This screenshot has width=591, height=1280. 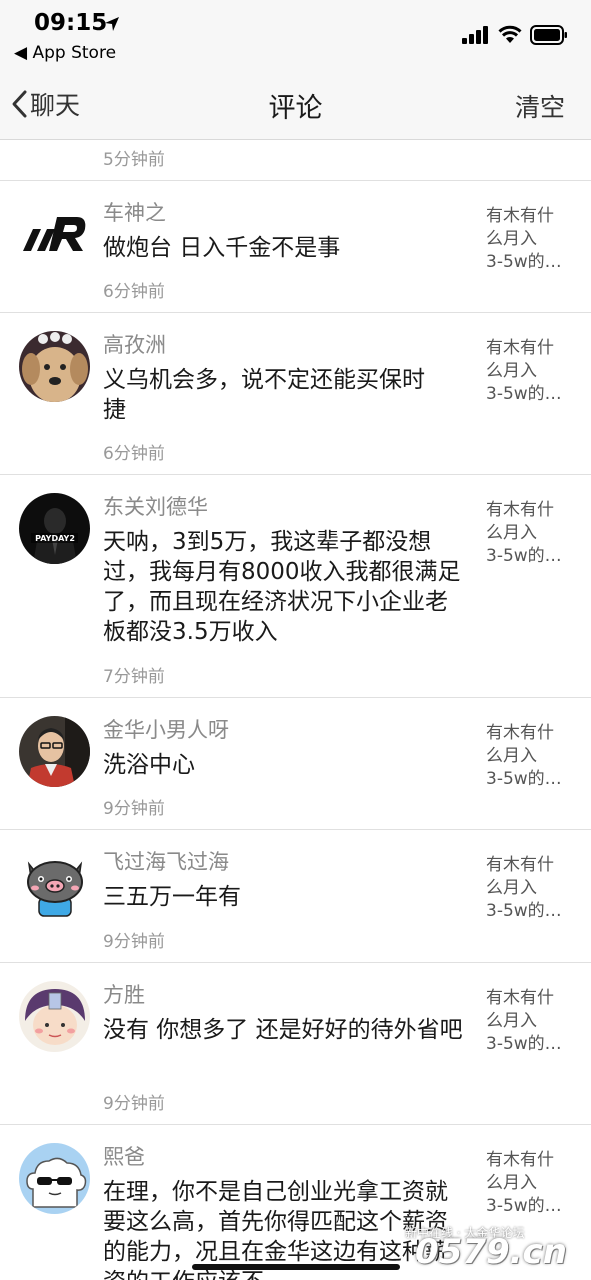 I want to click on site-watermark: 新中在线 · 大金华论坛 0579.cn, so click(x=490, y=1241).